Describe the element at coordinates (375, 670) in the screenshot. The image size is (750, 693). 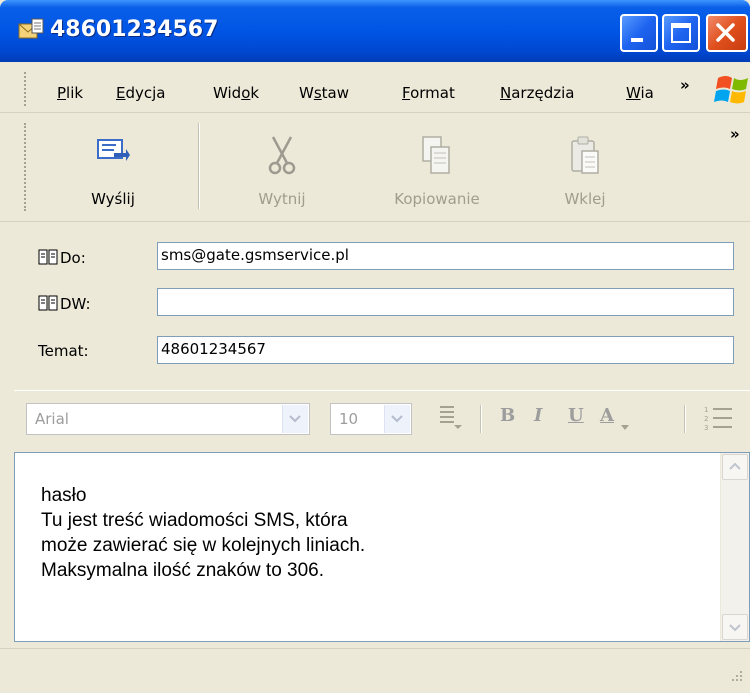
I see `status-bar` at that location.